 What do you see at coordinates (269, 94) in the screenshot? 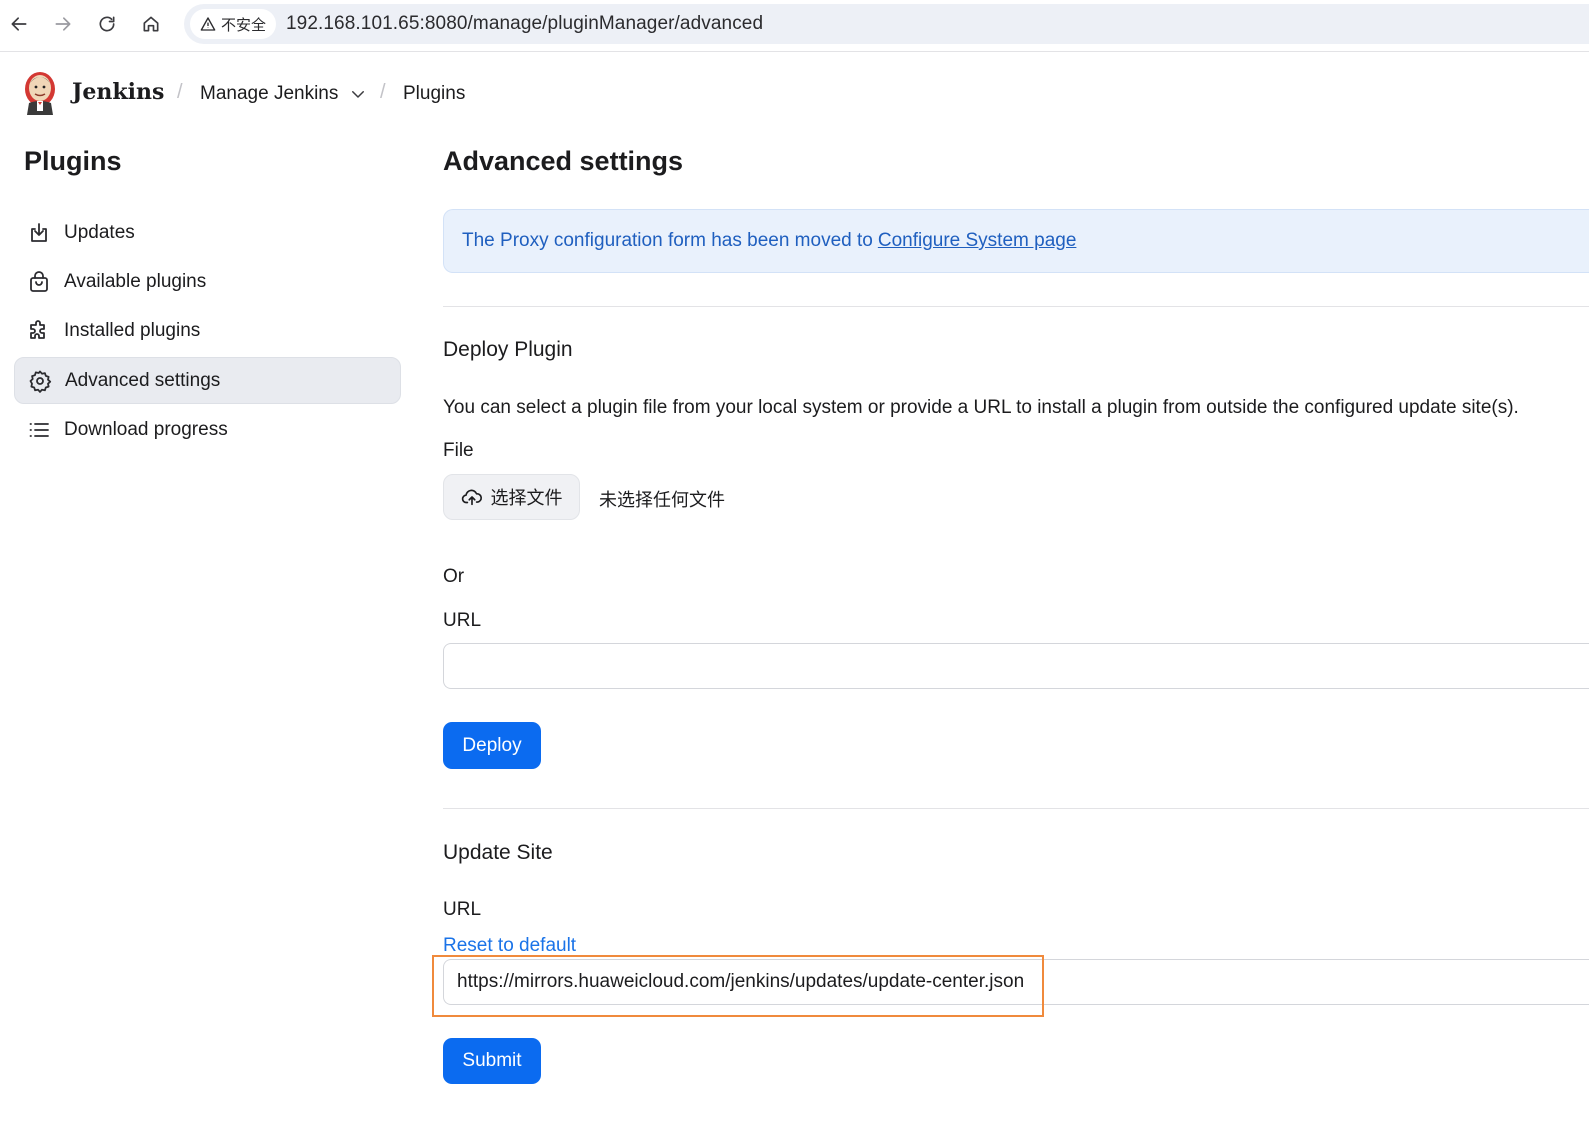
I see `breadcrumb-manage-jenkins: Manage Jenkins` at bounding box center [269, 94].